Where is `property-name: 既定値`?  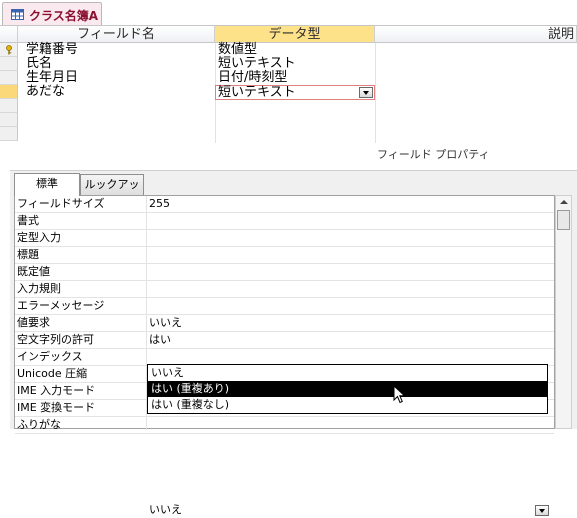 property-name: 既定値 is located at coordinates (33, 271).